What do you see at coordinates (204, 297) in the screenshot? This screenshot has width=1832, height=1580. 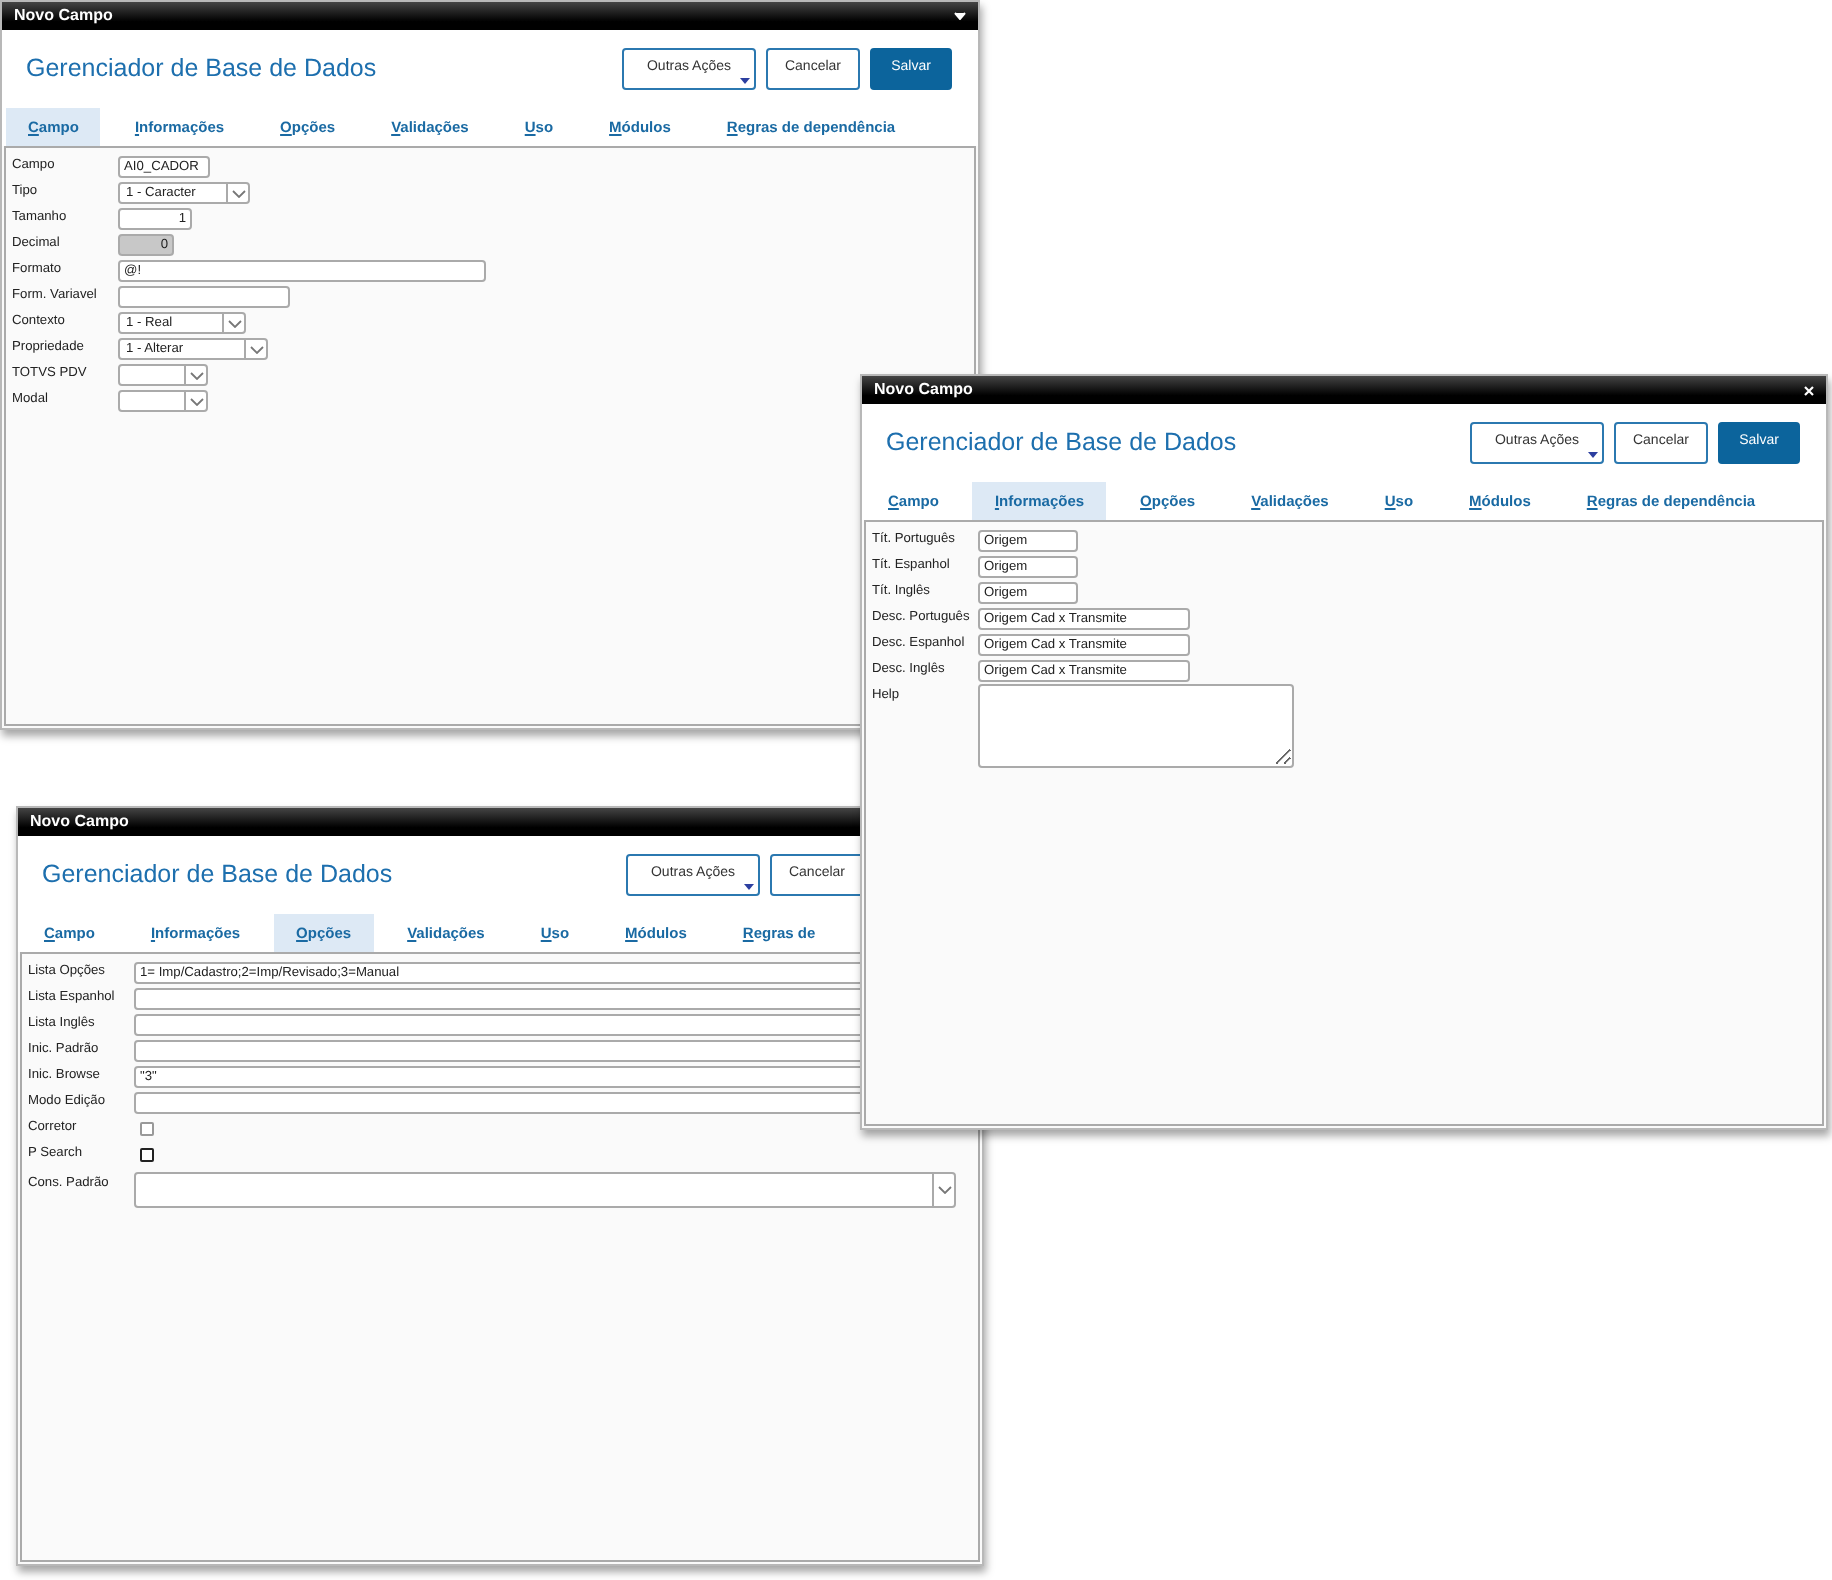 I see `input-field` at bounding box center [204, 297].